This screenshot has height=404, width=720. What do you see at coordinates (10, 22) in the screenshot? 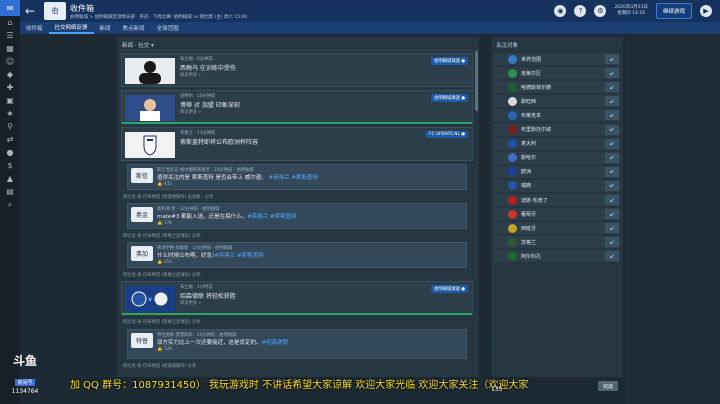
I see `home-icon: ⌂` at bounding box center [10, 22].